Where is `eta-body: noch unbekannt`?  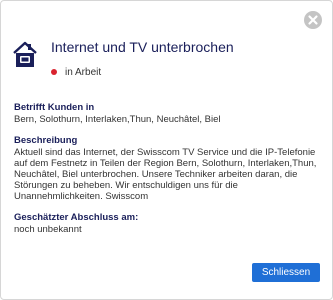
eta-body: noch unbekannt is located at coordinates (48, 229).